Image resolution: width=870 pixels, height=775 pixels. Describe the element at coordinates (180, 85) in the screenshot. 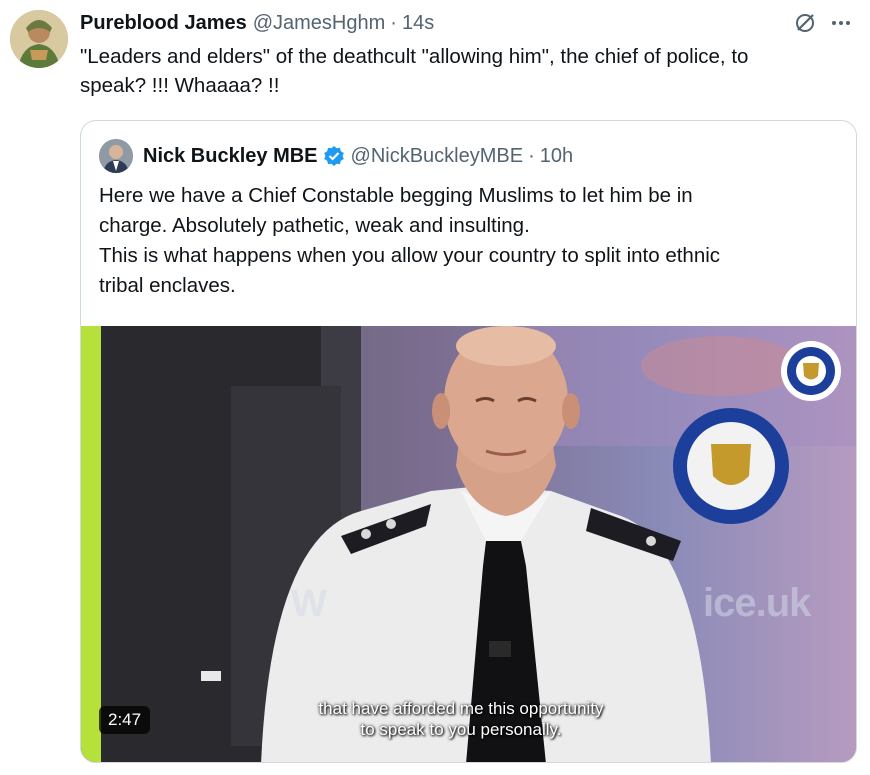

I see `tweet-text-line: speak? !!! Whaaaa? !!` at that location.